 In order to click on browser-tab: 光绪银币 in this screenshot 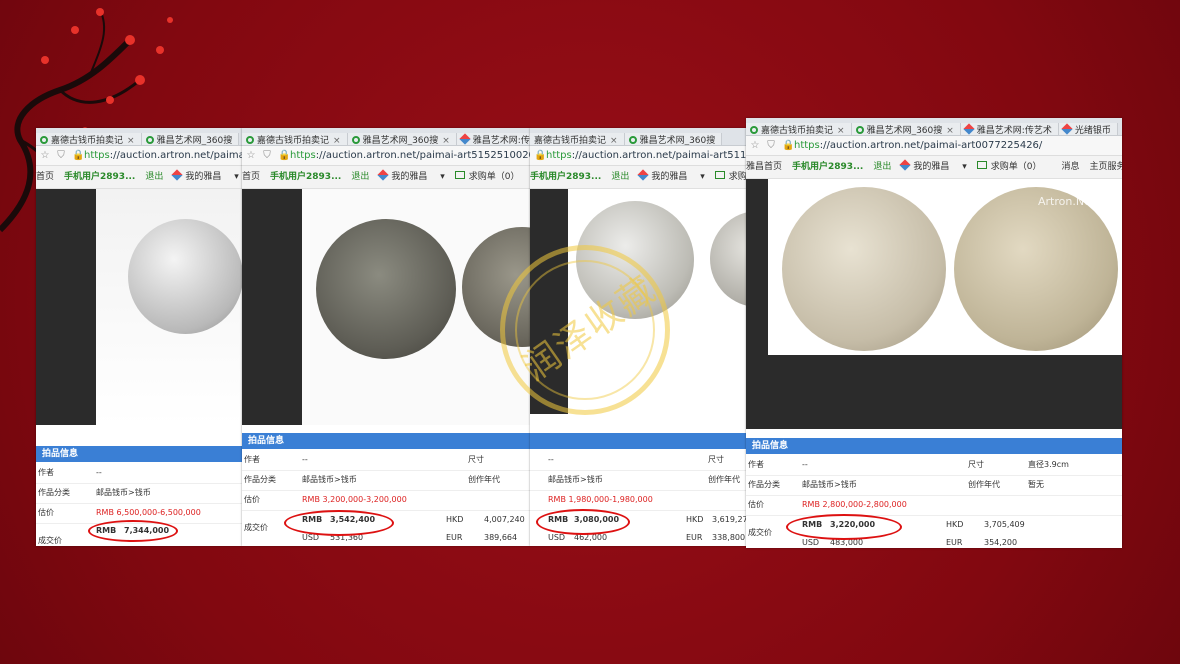, I will do `click(1088, 129)`.